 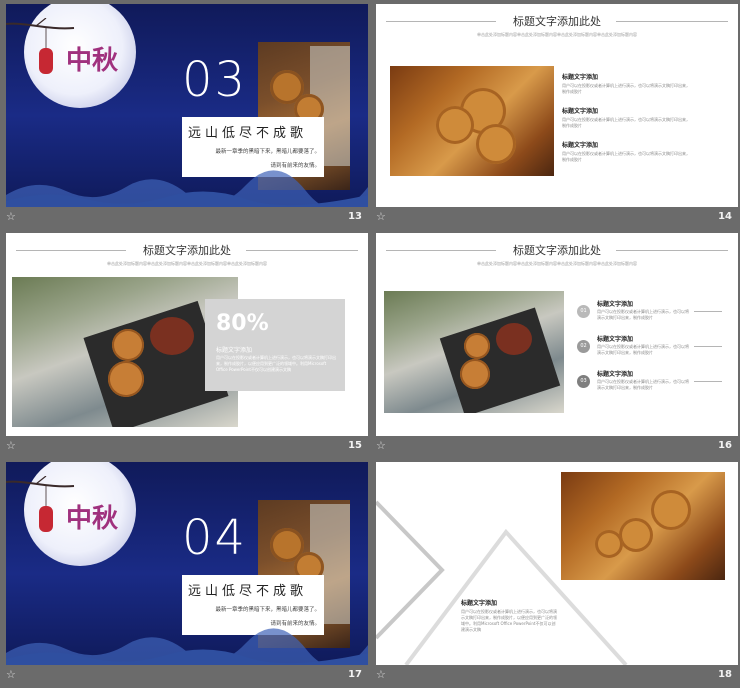 I want to click on section-number: 03, so click(x=215, y=80).